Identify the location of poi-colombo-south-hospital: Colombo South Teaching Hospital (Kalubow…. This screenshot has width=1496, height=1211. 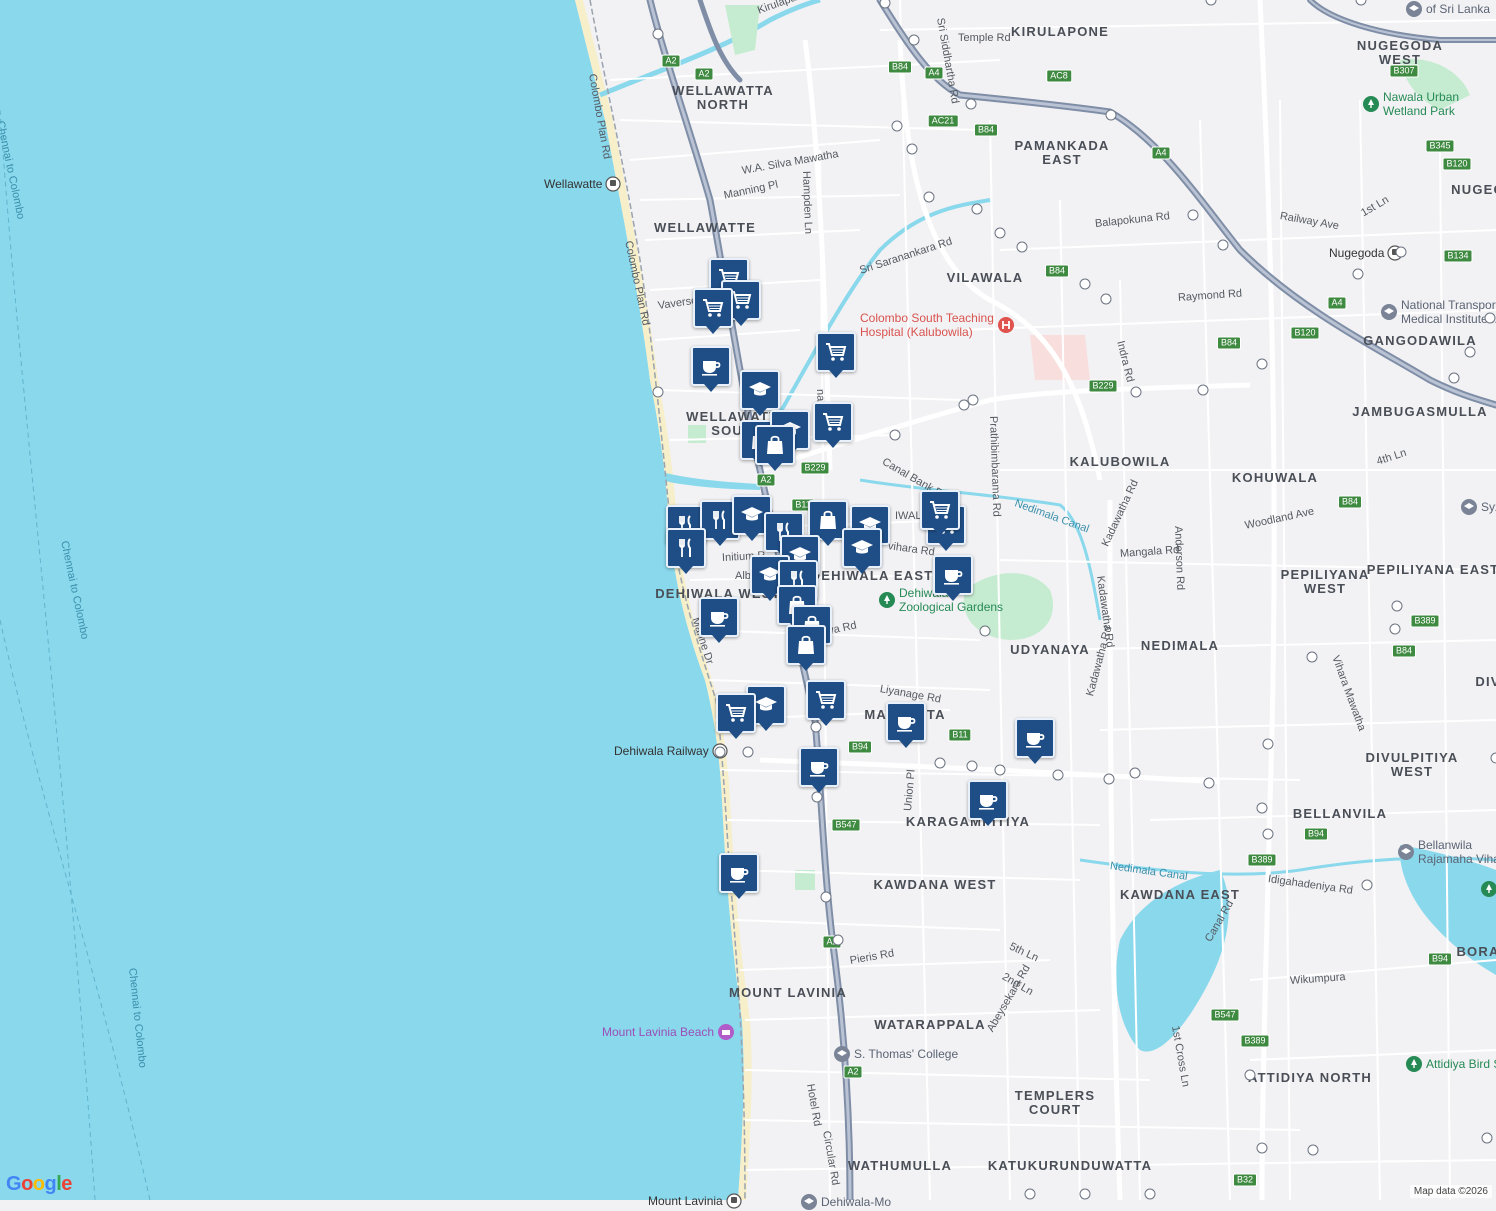
(937, 325).